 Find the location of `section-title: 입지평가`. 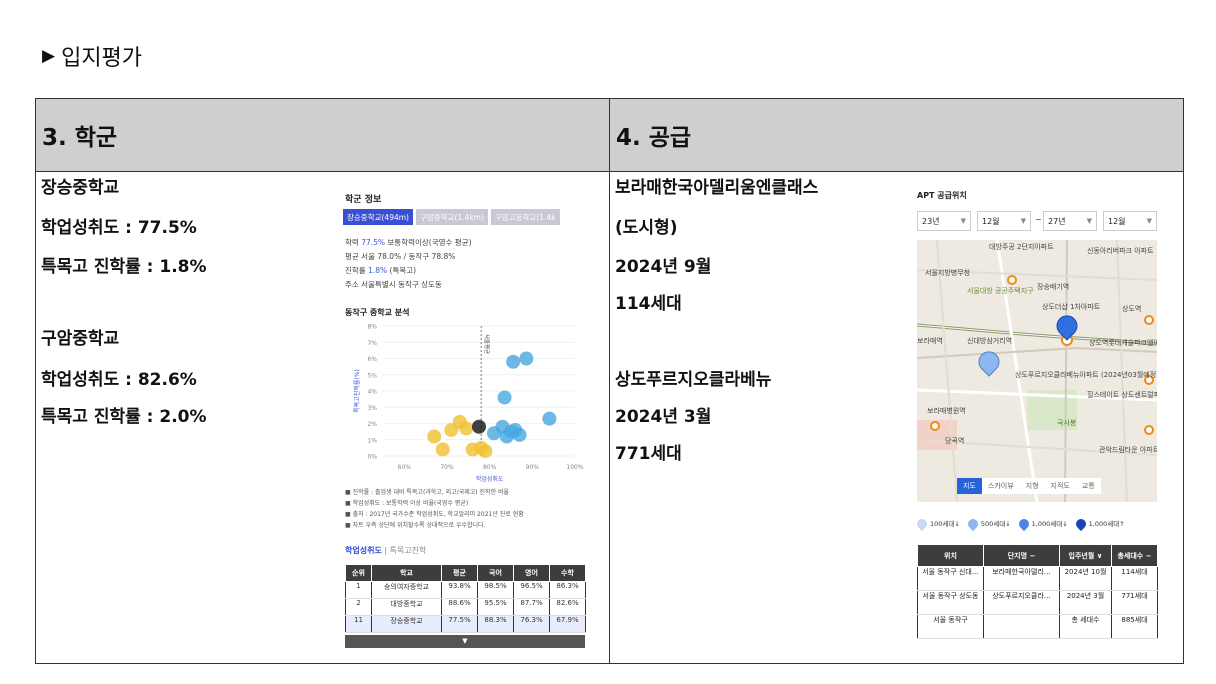

section-title: 입지평가 is located at coordinates (102, 58).